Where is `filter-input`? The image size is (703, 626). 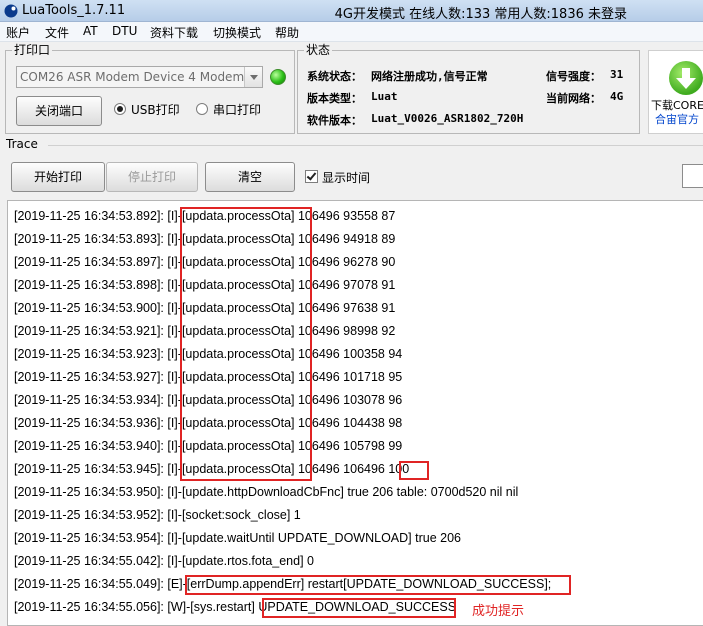
filter-input is located at coordinates (692, 176).